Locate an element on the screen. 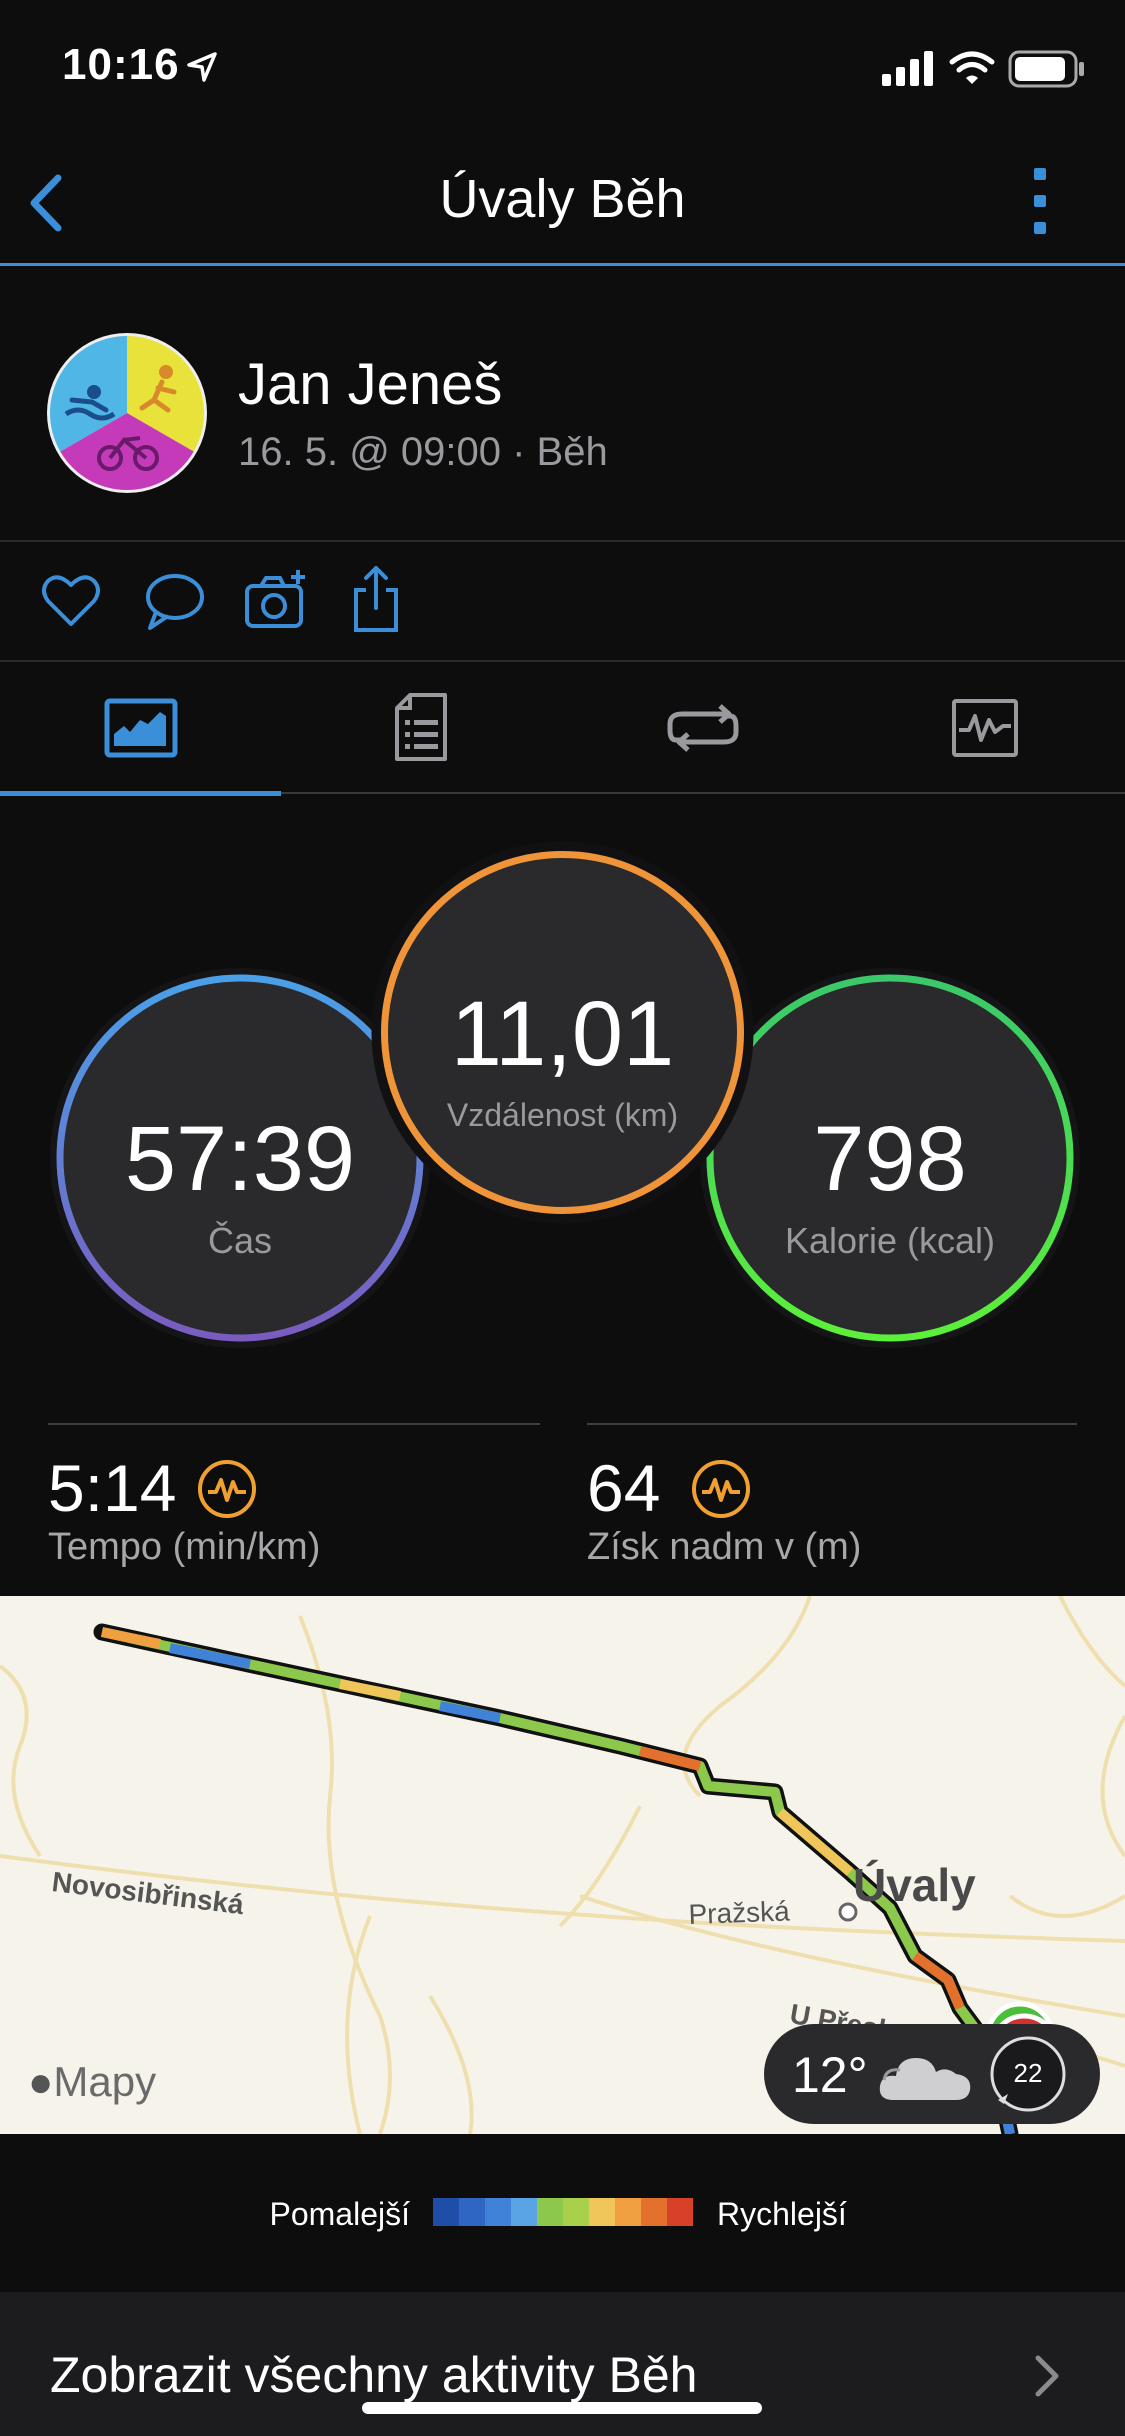  tab-overview is located at coordinates (140, 729).